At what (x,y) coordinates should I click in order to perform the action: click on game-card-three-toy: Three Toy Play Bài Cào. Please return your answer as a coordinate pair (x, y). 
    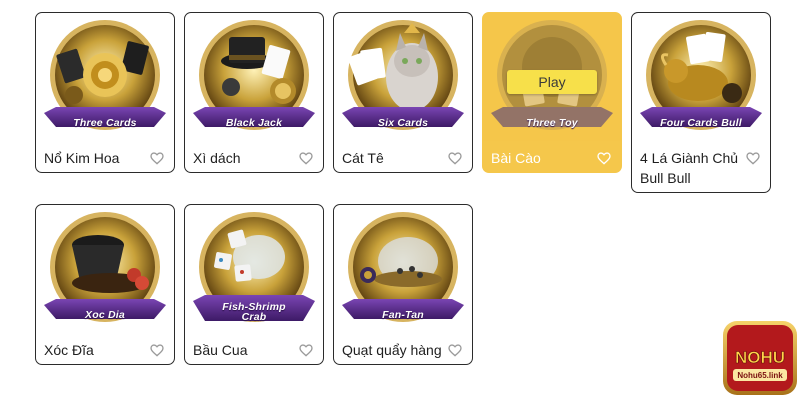
    Looking at the image, I should click on (552, 92).